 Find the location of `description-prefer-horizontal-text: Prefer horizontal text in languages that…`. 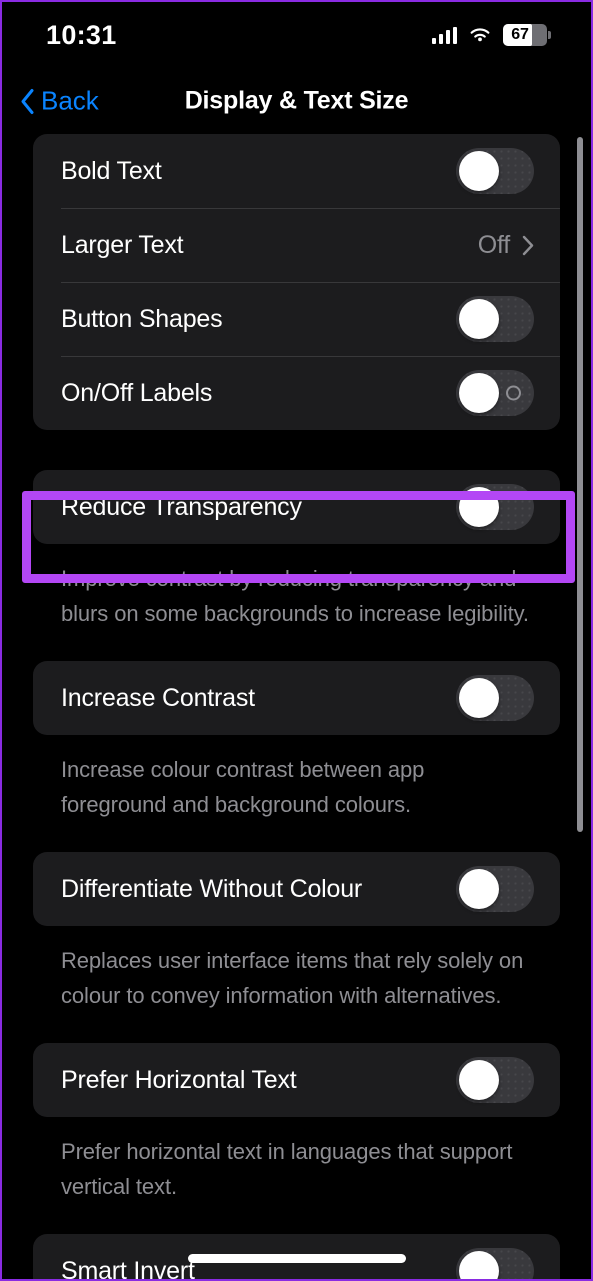

description-prefer-horizontal-text: Prefer horizontal text in languages that… is located at coordinates (287, 1169).